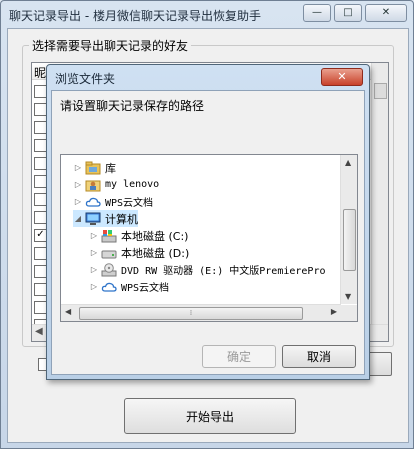 This screenshot has height=449, width=414. What do you see at coordinates (223, 271) in the screenshot?
I see `tree-node-label: DVD RW 驱动器 (E:) 中文版PremierePro` at bounding box center [223, 271].